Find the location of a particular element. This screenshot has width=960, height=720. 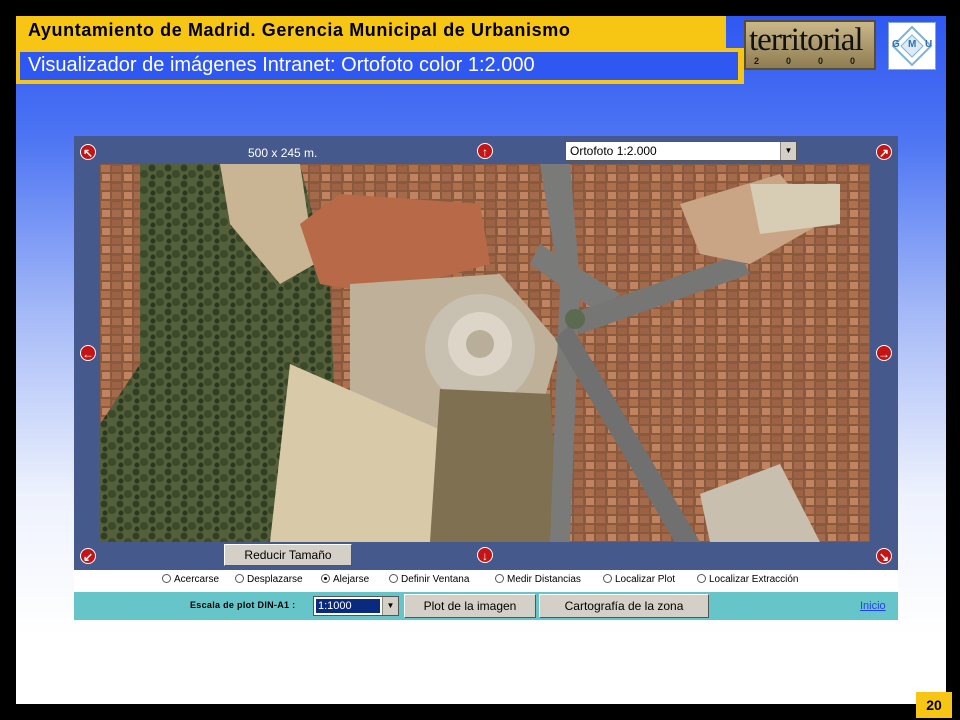

tool-radio-definir-ventana: Definir Ventana is located at coordinates (429, 579).